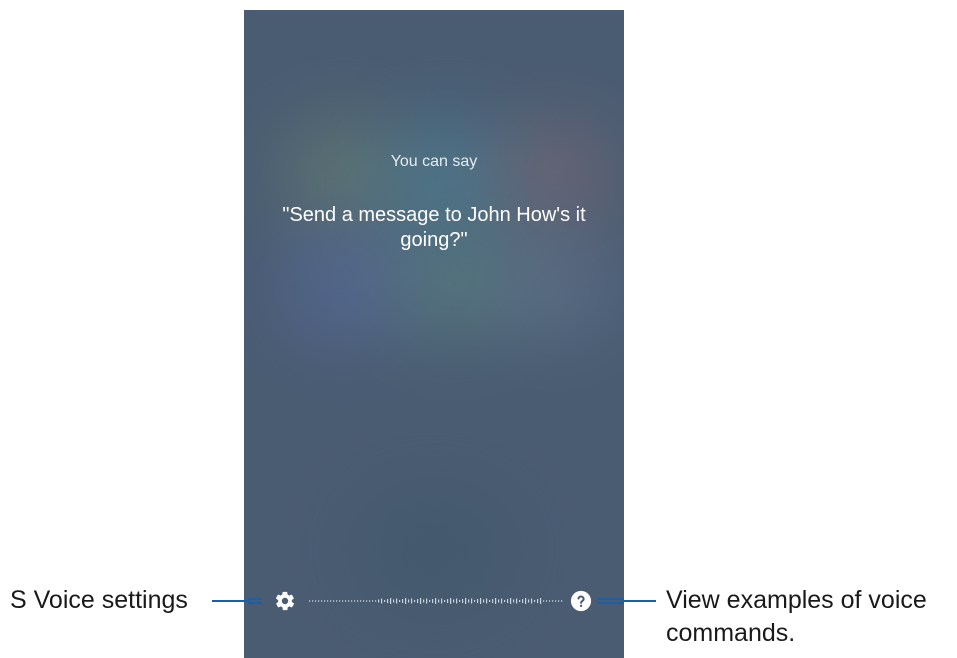  I want to click on hint-label: You can say, so click(434, 161).